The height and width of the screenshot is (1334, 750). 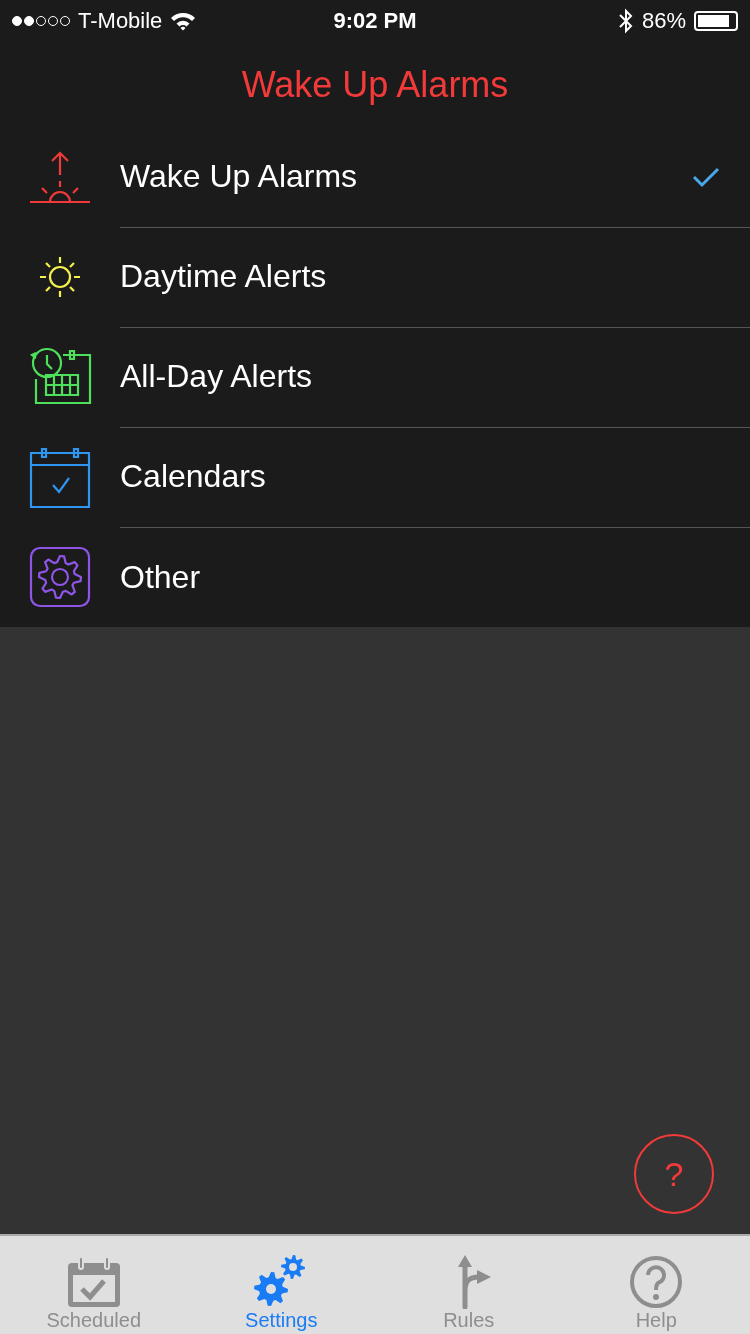 I want to click on checkmark-icon, so click(x=706, y=176).